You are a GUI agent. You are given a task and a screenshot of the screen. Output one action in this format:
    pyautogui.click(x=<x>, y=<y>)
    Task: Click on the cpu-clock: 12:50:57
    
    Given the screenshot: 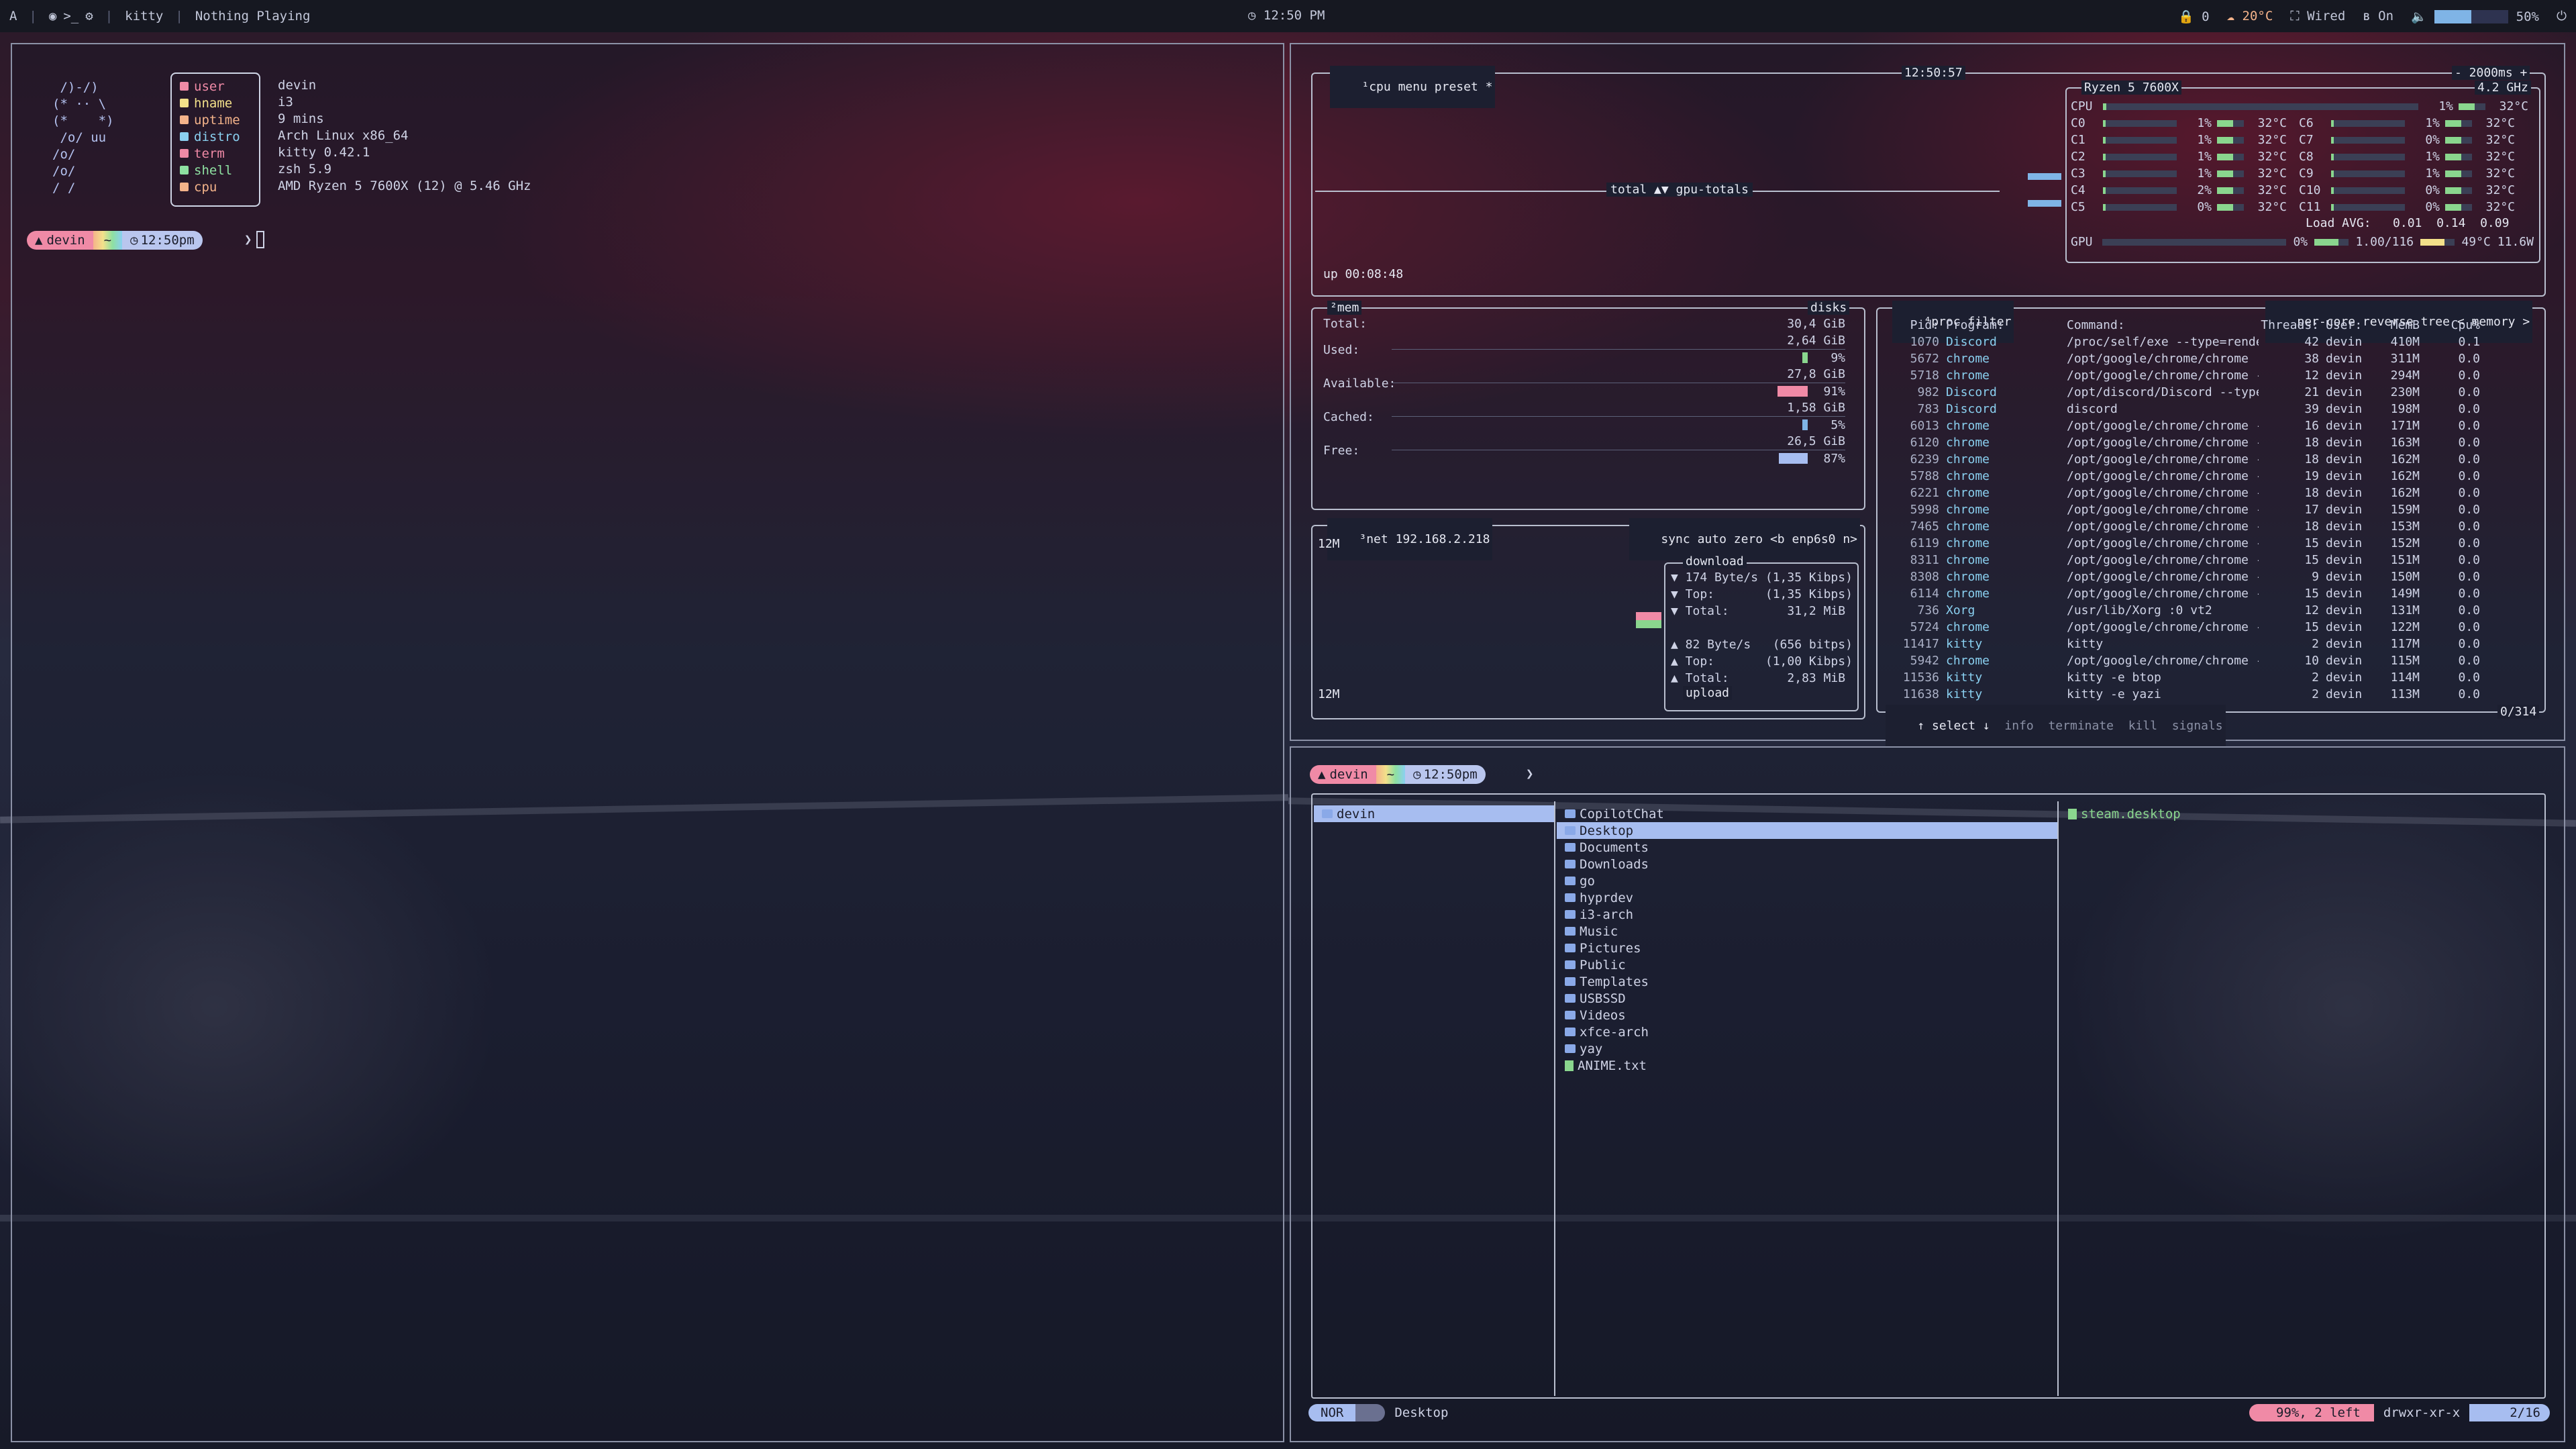 What is the action you would take?
    pyautogui.click(x=1933, y=73)
    